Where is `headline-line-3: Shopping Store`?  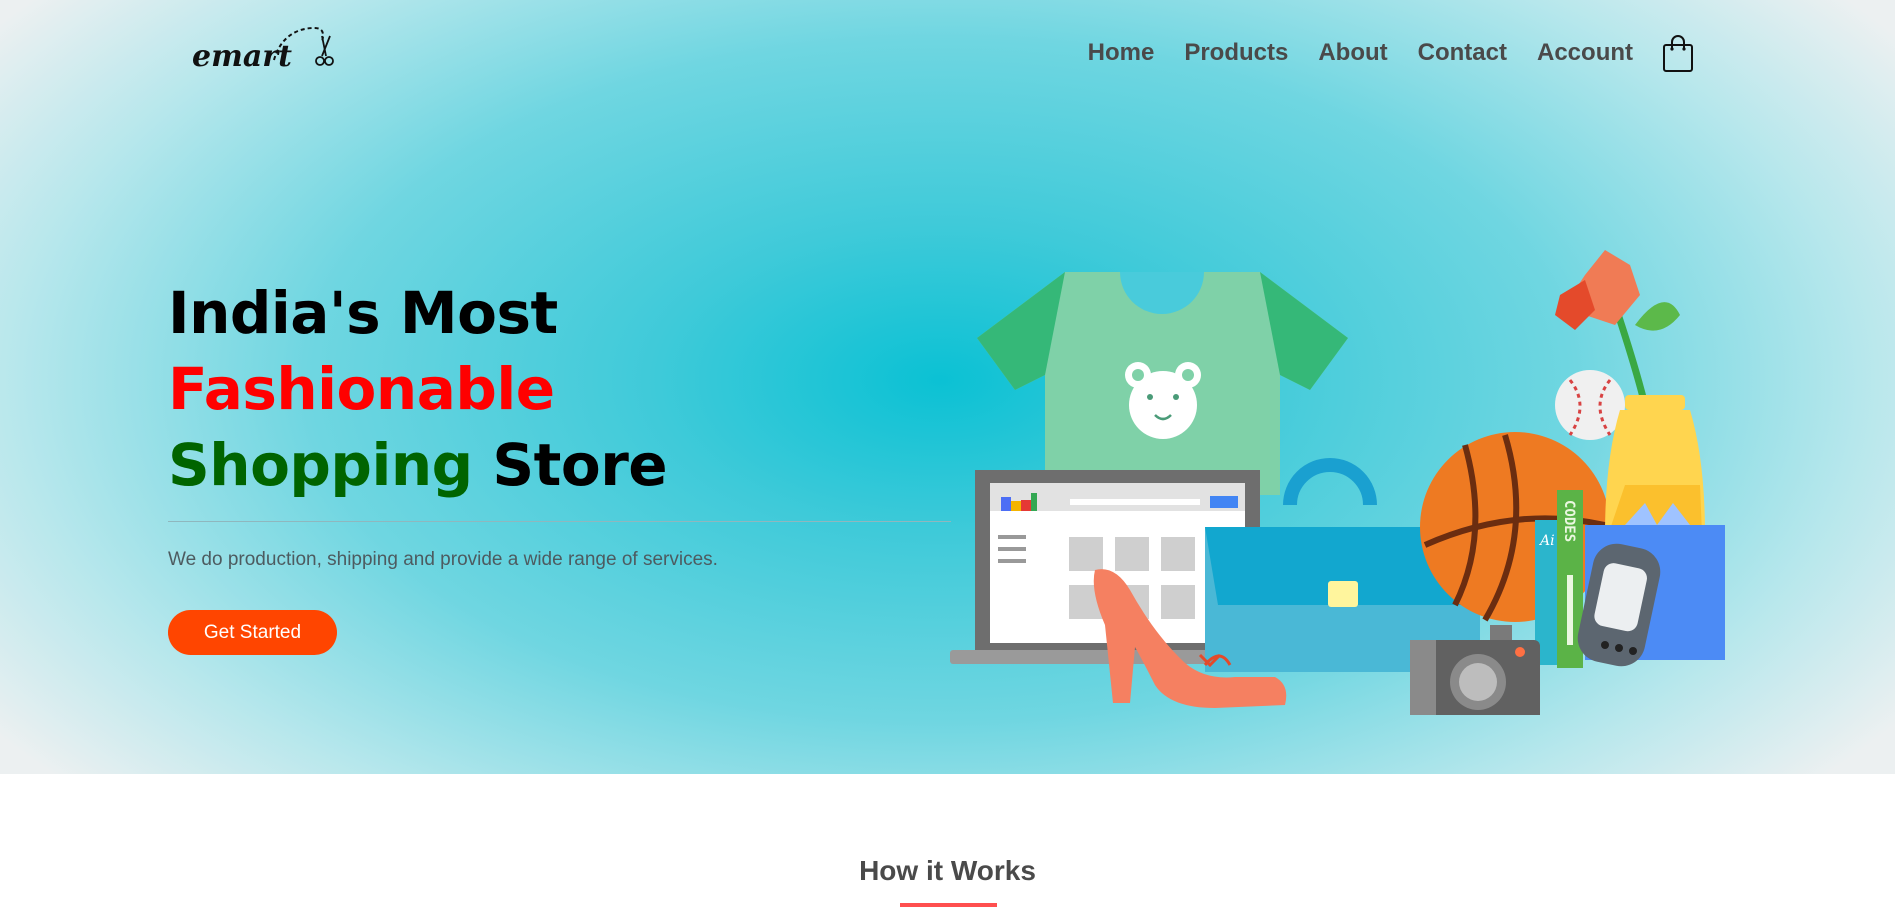 headline-line-3: Shopping Store is located at coordinates (418, 465).